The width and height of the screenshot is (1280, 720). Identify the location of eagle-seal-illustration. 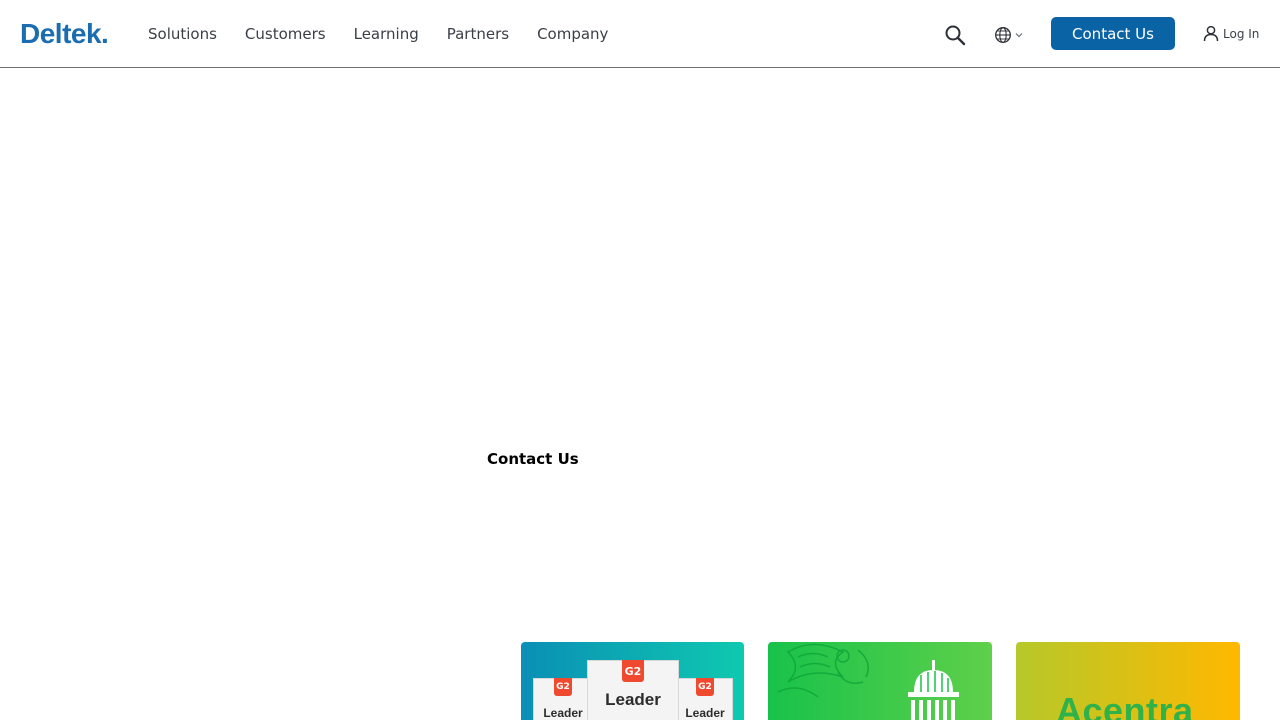
(868, 681).